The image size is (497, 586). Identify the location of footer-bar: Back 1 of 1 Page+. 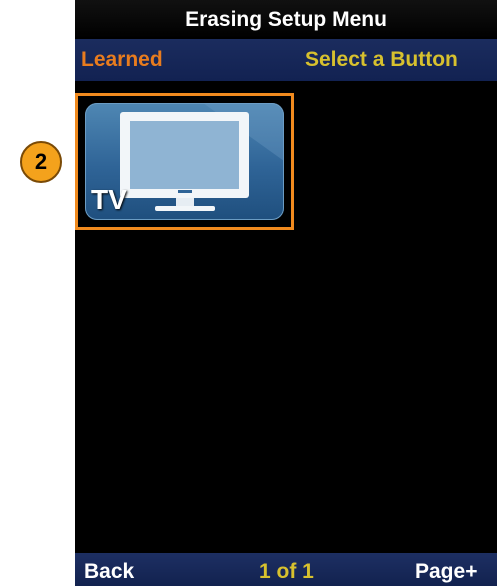
(286, 569).